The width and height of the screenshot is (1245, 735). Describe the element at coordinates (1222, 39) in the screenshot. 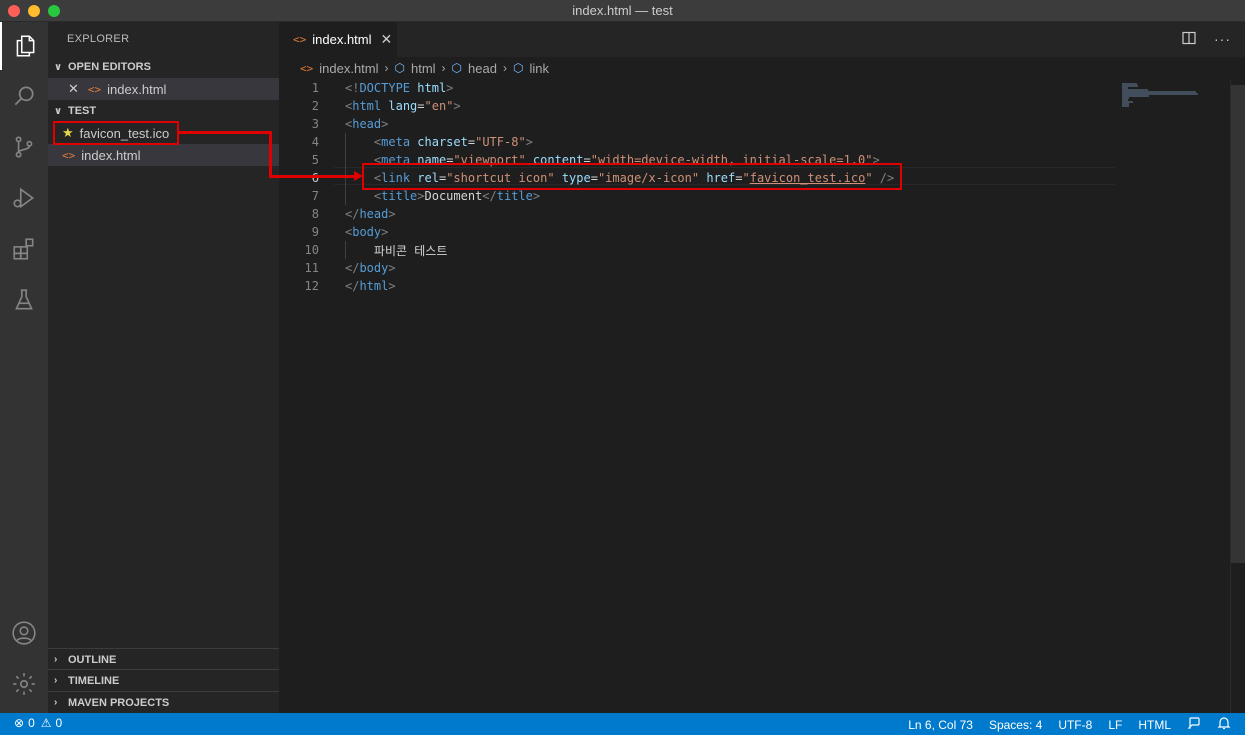

I see `more-actions-icon: ···` at that location.